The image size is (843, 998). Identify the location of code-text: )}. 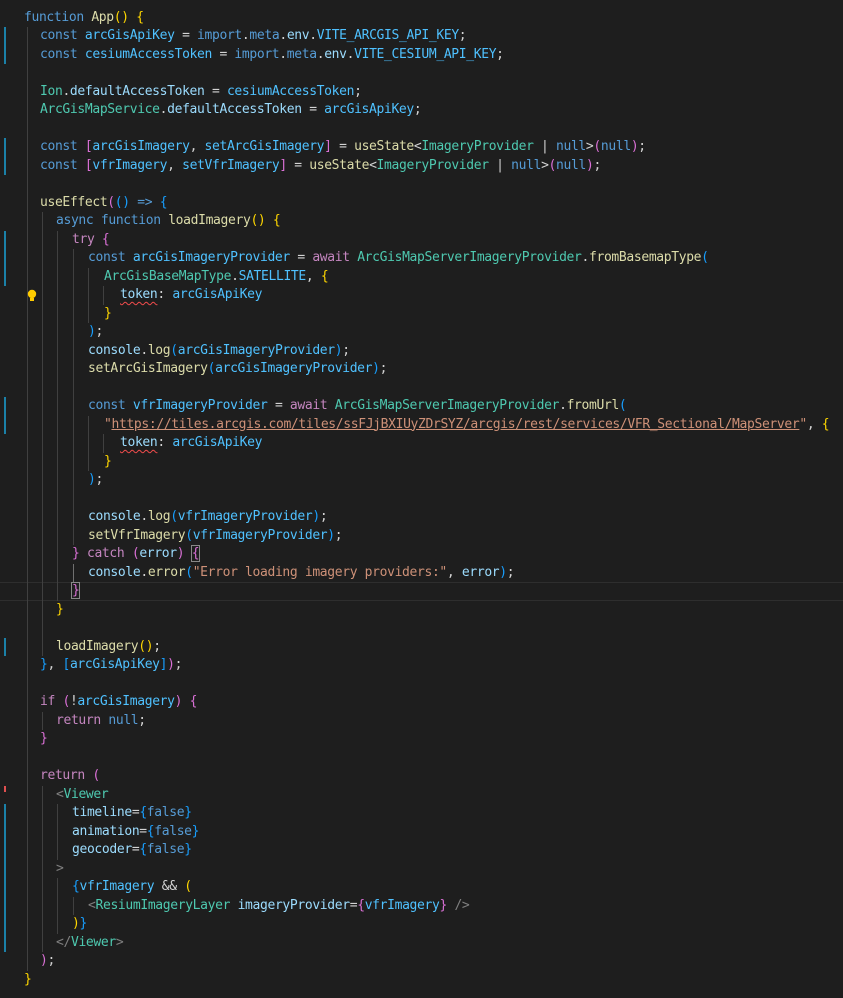
(79, 924).